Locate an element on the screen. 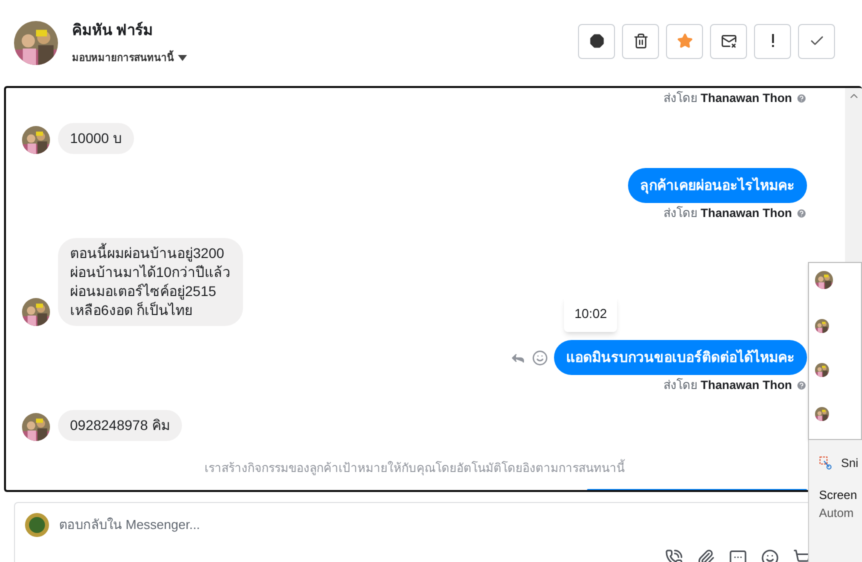 Image resolution: width=862 pixels, height=562 pixels. system-message: เราสร้างกิจกรรมของลูกค้าเป้าหมายให้กับคุณโดยอัตโนมัติโดยอิงตามการสนทนานี้ is located at coordinates (415, 468).